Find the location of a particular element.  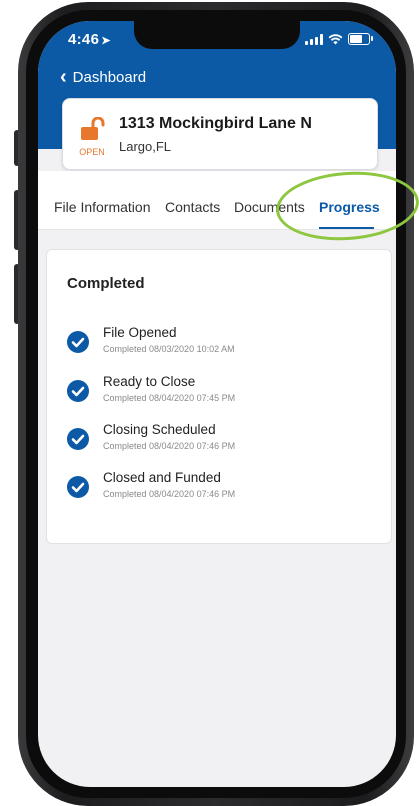

phone-notch is located at coordinates (217, 35).